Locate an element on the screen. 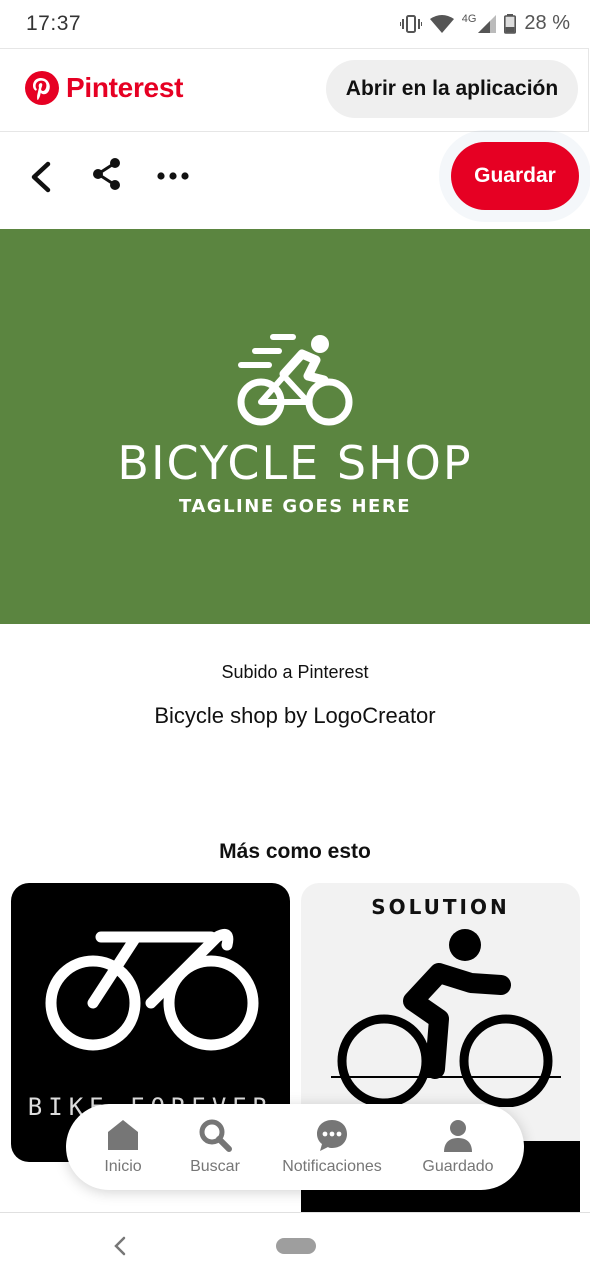 The height and width of the screenshot is (1281, 590). status-icons: 4G 28 % is located at coordinates (484, 23).